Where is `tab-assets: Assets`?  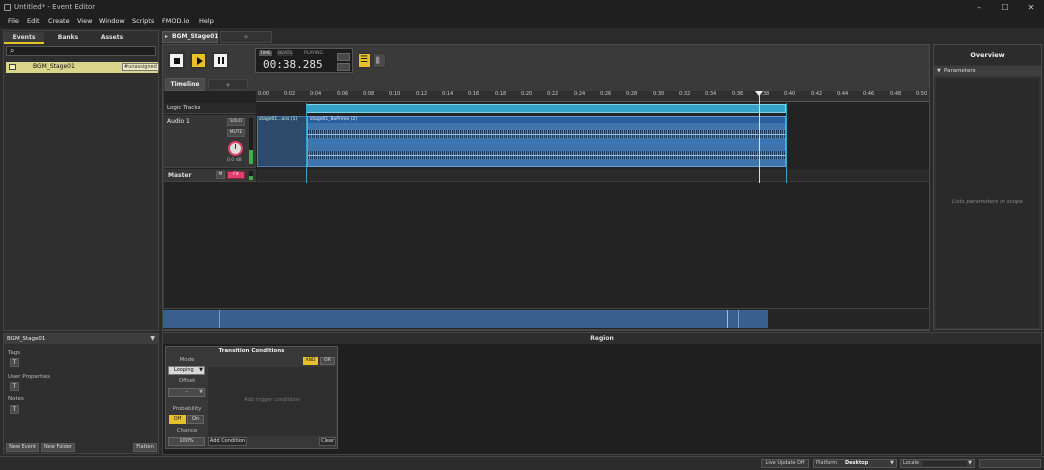 tab-assets: Assets is located at coordinates (112, 38).